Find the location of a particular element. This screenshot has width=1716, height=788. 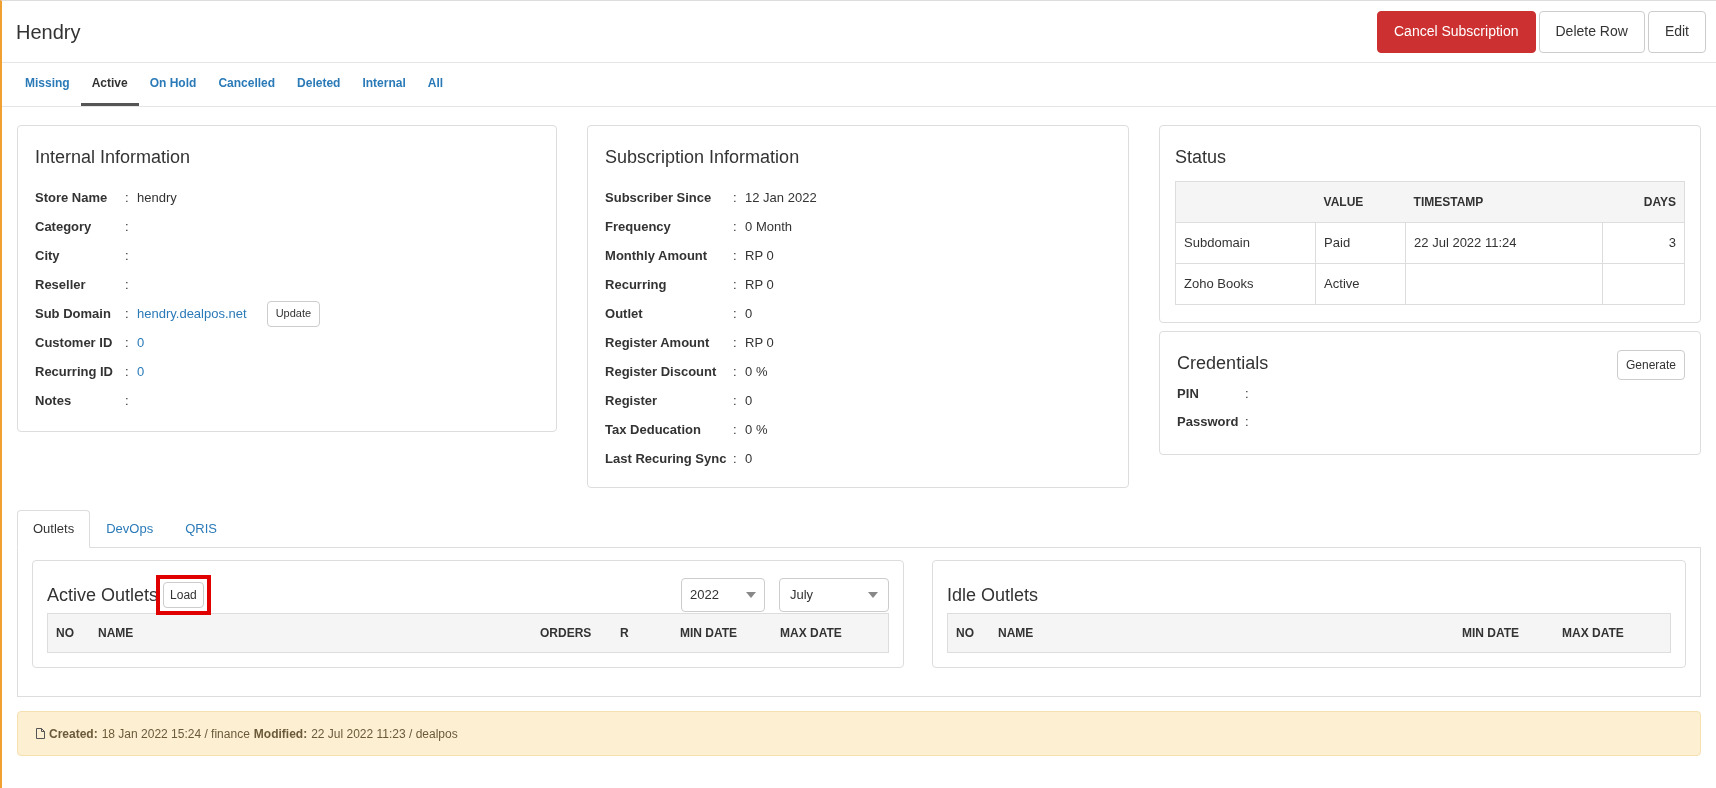

generate-button: Generate is located at coordinates (1650, 365).